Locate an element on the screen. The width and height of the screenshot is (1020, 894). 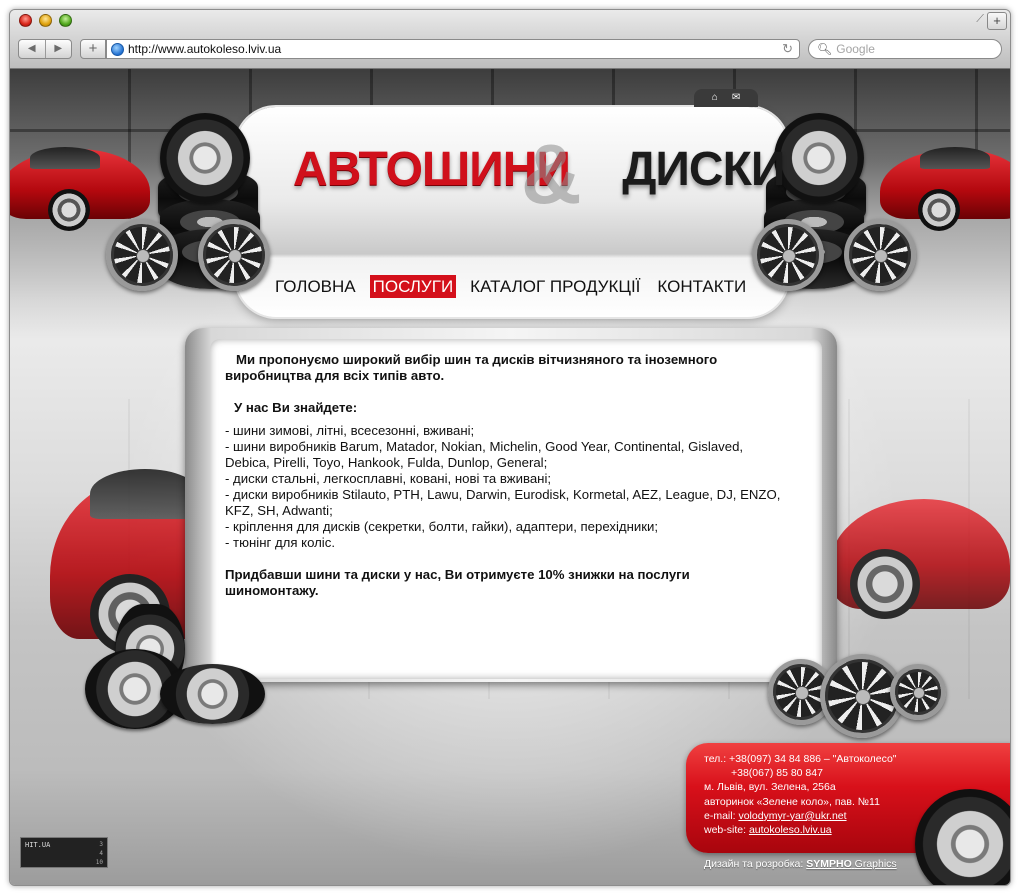
counter-value-2: 4 is located at coordinates (101, 853).